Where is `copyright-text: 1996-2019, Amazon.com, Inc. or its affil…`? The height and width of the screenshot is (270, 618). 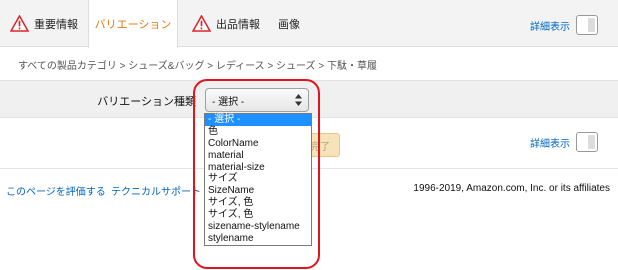 copyright-text: 1996-2019, Amazon.com, Inc. or its affil… is located at coordinates (511, 188).